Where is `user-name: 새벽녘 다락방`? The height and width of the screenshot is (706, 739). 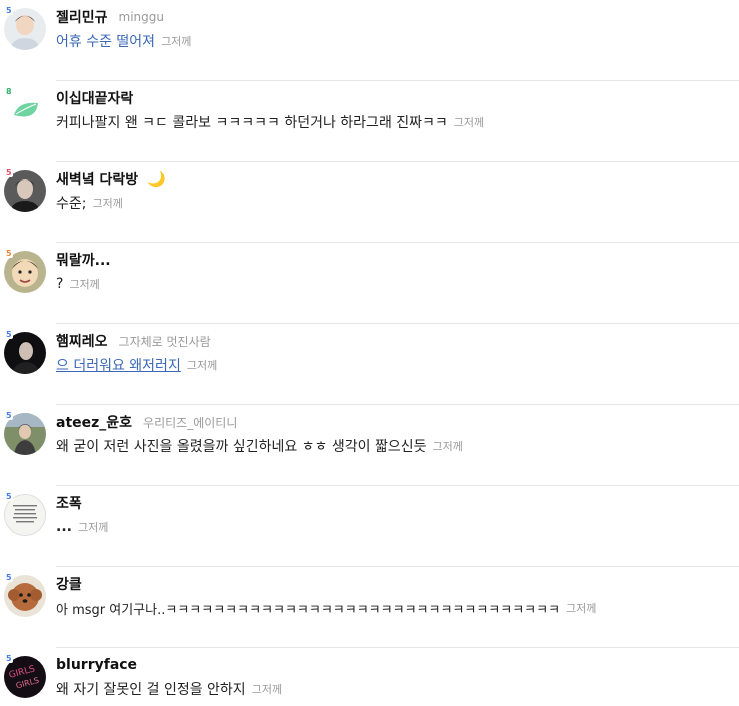 user-name: 새벽녘 다락방 is located at coordinates (97, 179).